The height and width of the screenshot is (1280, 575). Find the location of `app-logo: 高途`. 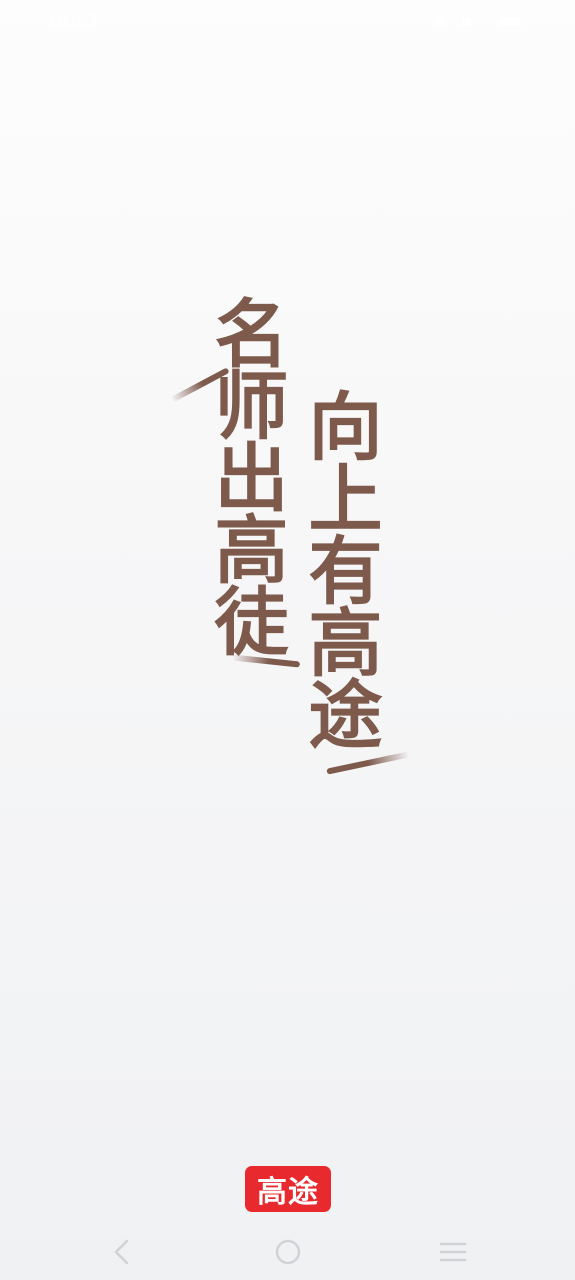

app-logo: 高途 is located at coordinates (288, 1189).